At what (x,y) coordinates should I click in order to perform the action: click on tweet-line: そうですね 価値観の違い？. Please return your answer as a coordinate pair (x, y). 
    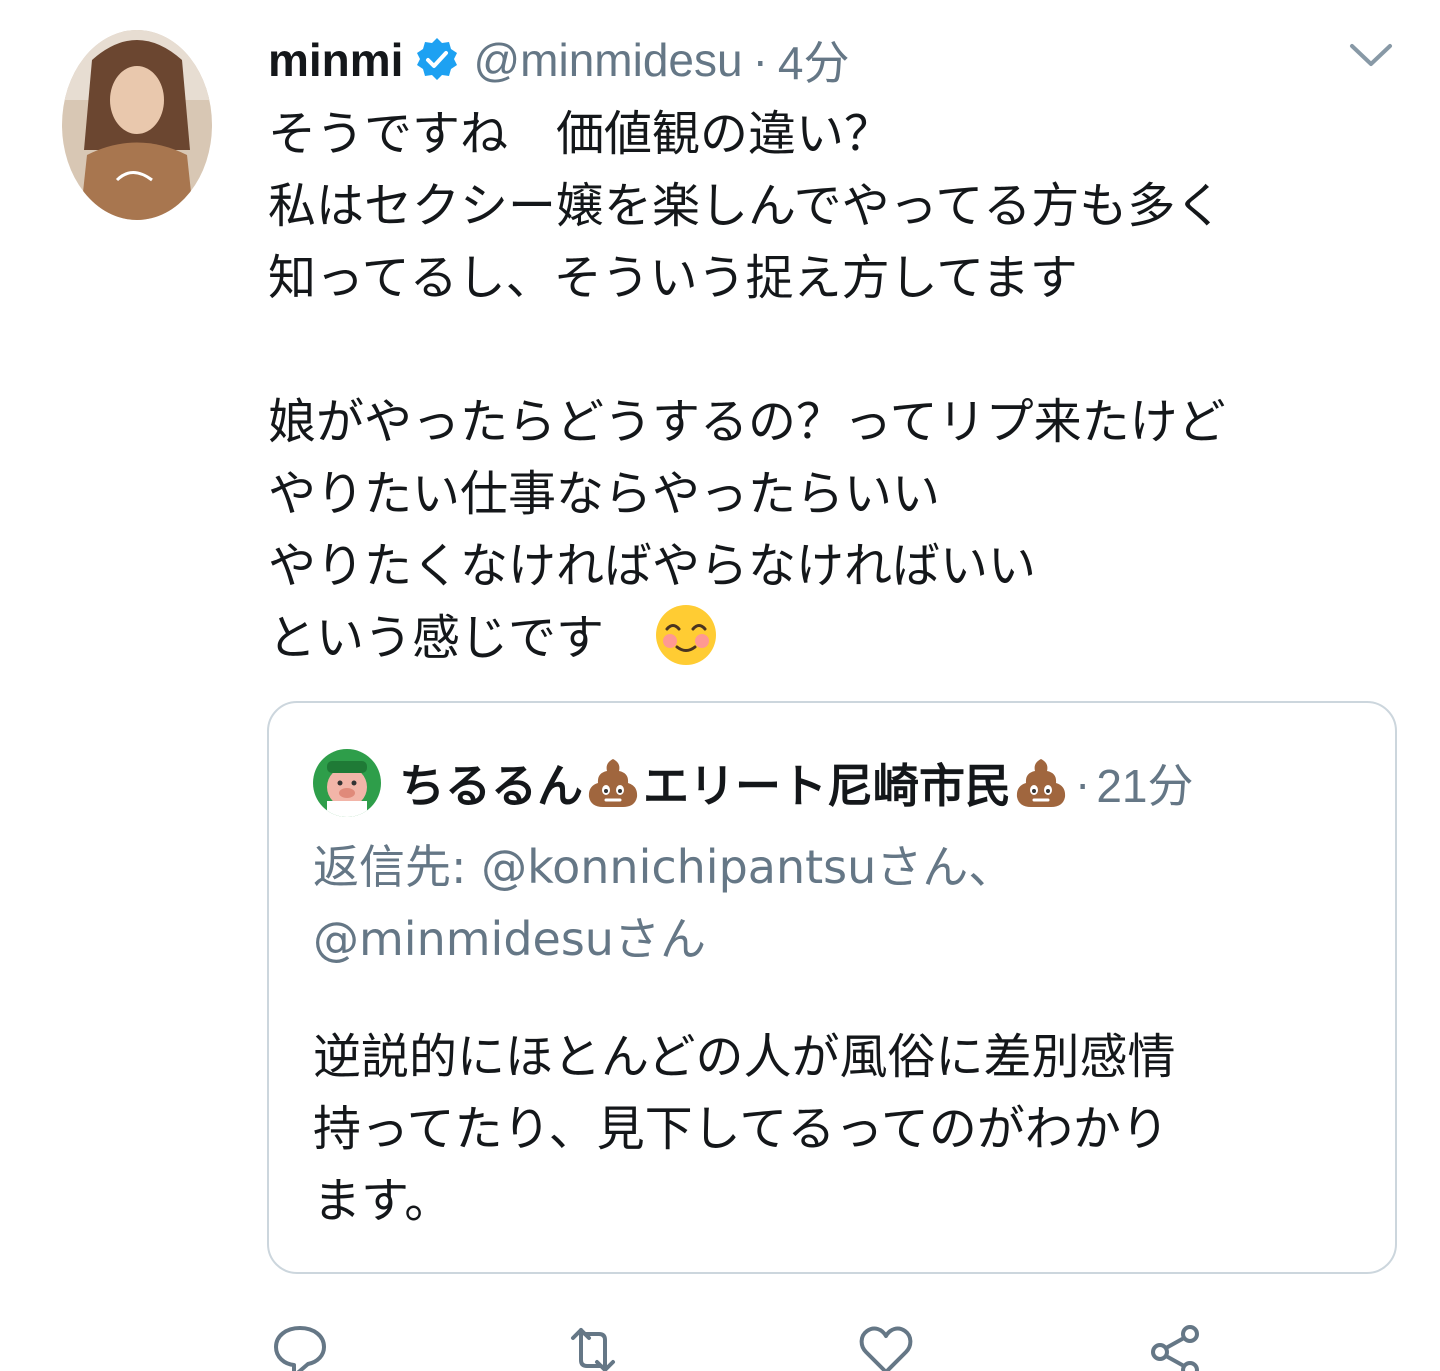
    Looking at the image, I should click on (580, 134).